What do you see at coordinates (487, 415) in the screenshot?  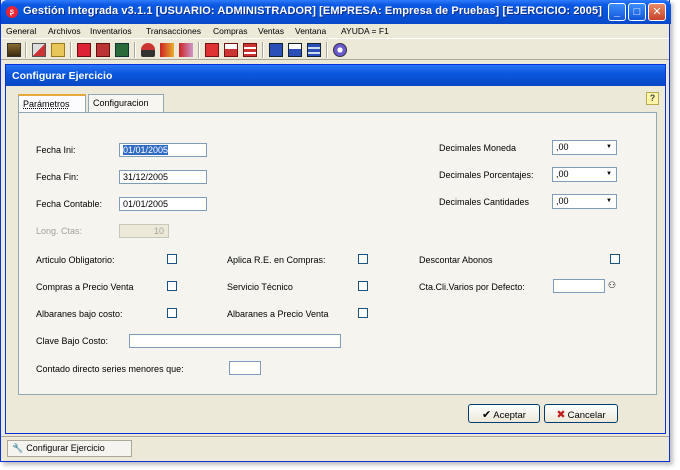 I see `checkmark-icon: ✔` at bounding box center [487, 415].